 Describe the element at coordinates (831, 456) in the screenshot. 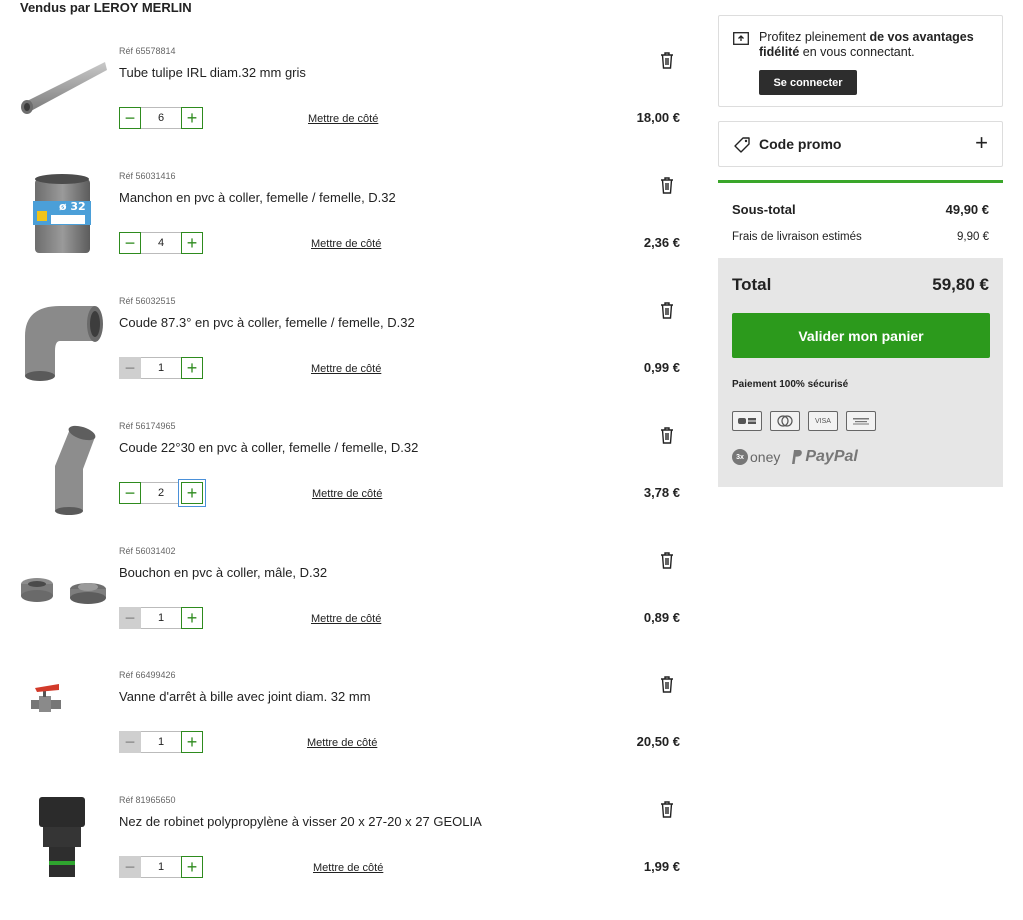

I see `paypal-text: PayPal` at that location.